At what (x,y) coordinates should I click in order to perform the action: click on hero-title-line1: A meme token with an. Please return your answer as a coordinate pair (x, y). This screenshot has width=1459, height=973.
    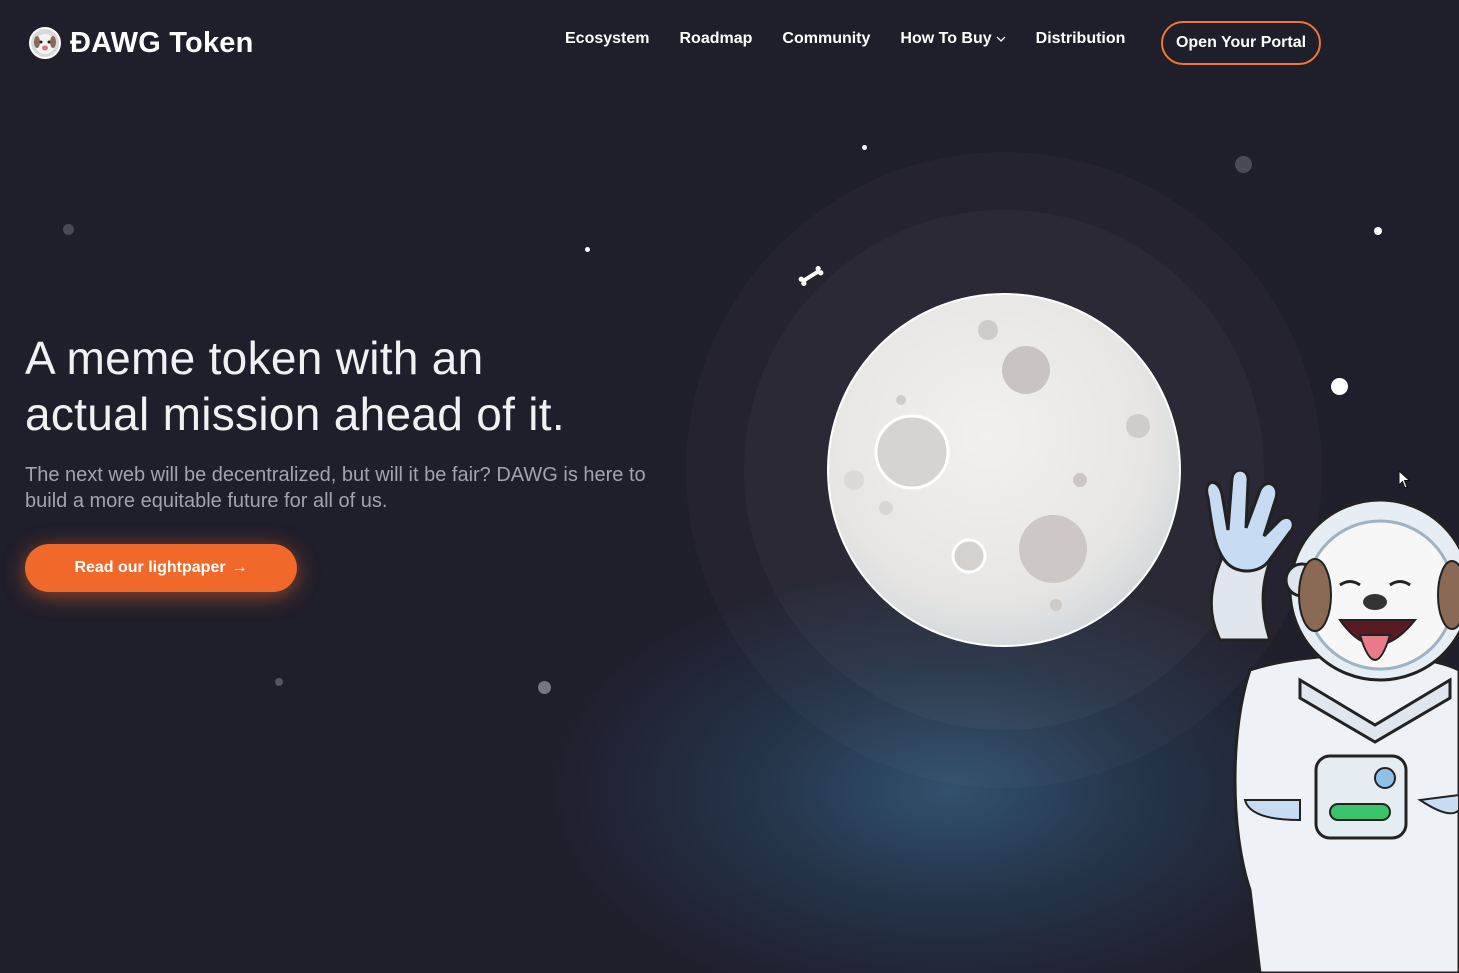
    Looking at the image, I should click on (254, 358).